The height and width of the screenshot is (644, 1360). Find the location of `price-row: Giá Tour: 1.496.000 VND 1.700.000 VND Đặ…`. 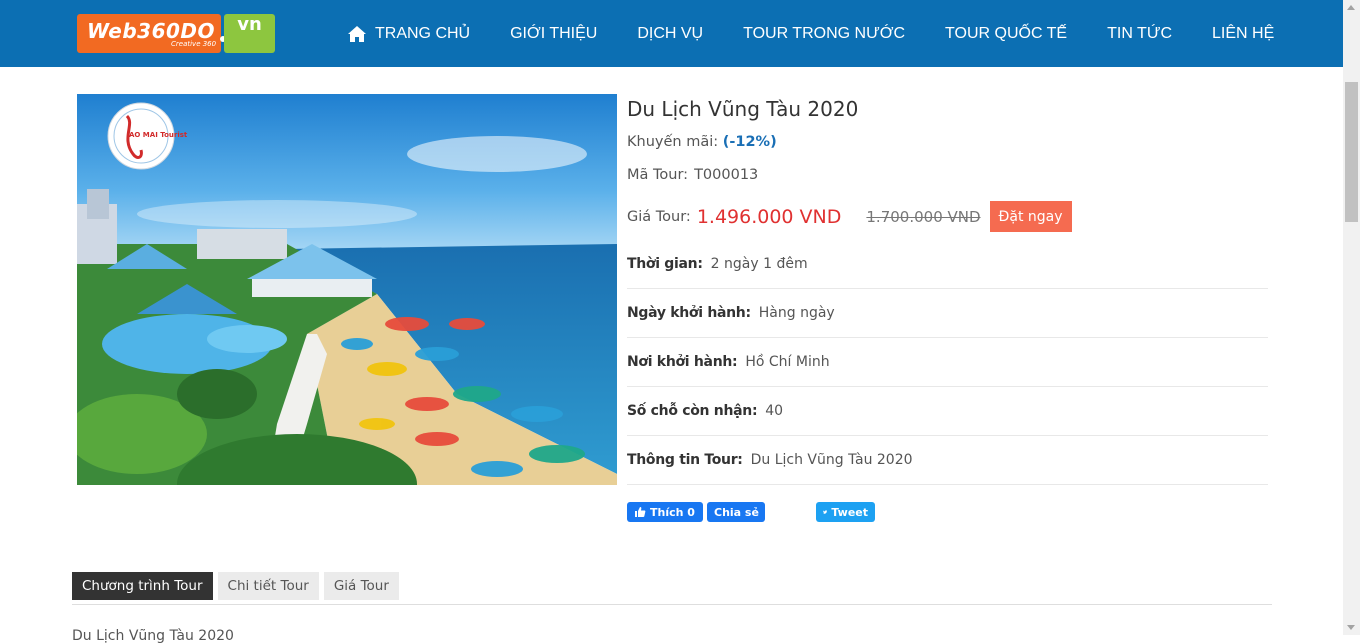

price-row: Giá Tour: 1.496.000 VND 1.700.000 VND Đặ… is located at coordinates (849, 216).